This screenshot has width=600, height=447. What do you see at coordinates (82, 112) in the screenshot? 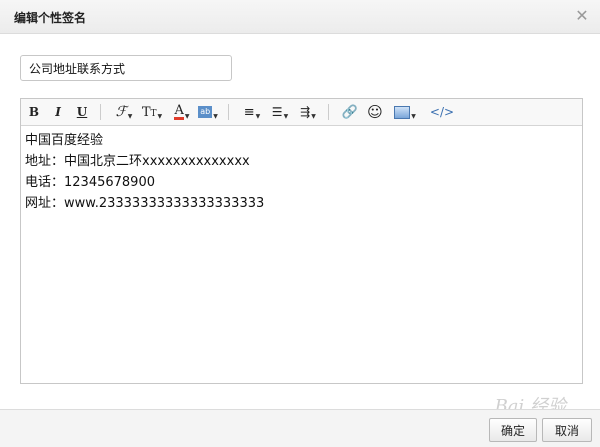
I see `underline-button: U` at bounding box center [82, 112].